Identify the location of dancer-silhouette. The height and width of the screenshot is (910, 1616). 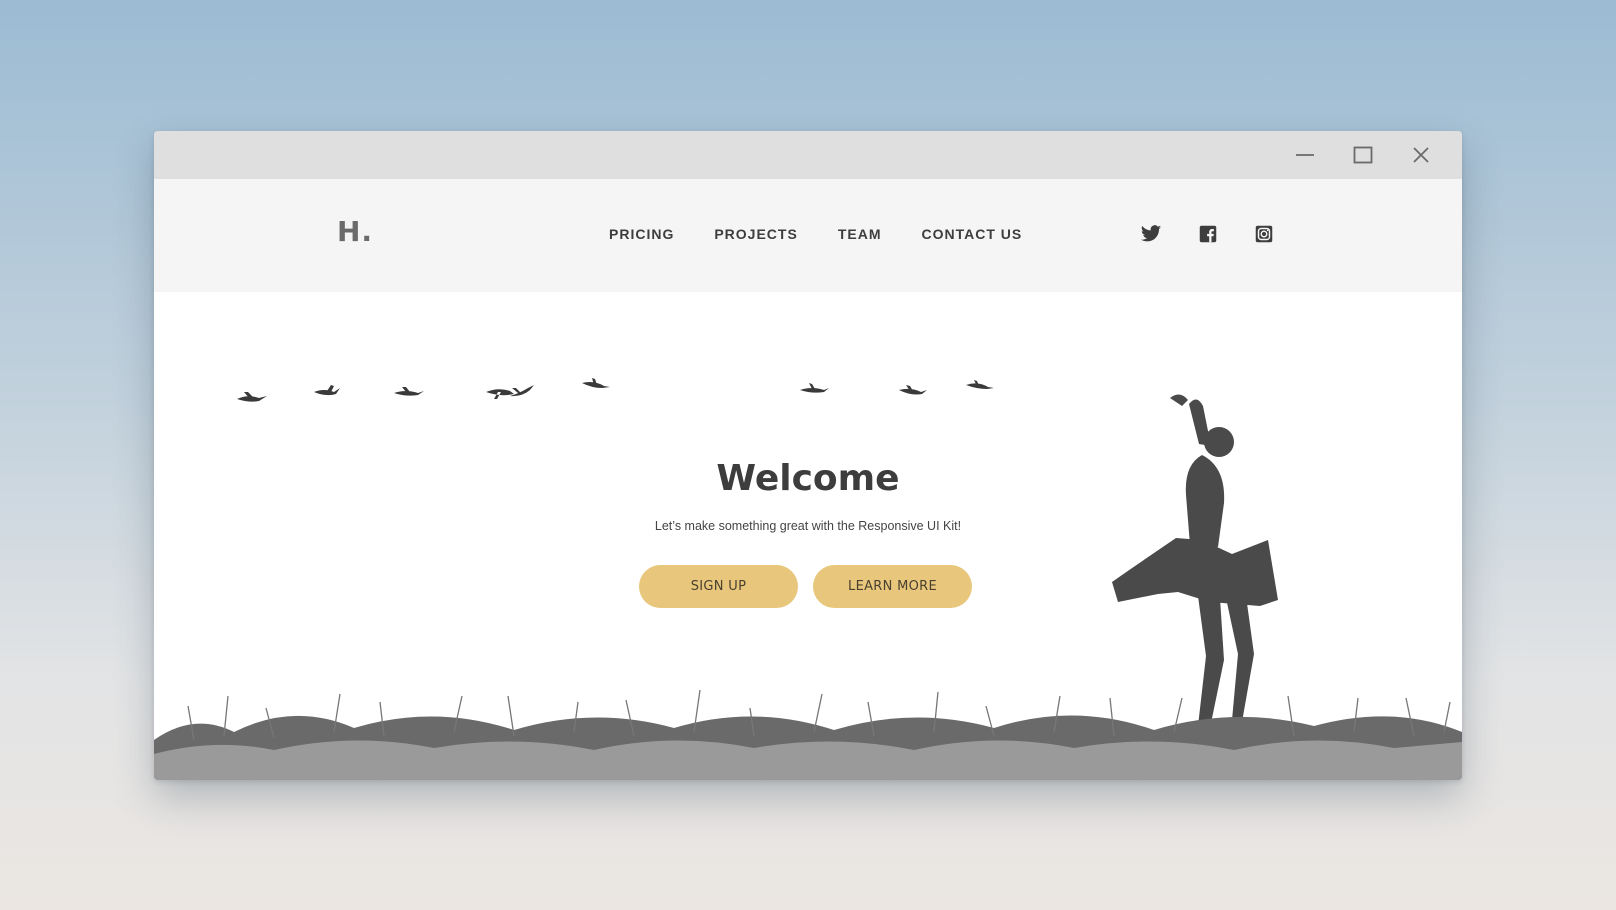
(1195, 561).